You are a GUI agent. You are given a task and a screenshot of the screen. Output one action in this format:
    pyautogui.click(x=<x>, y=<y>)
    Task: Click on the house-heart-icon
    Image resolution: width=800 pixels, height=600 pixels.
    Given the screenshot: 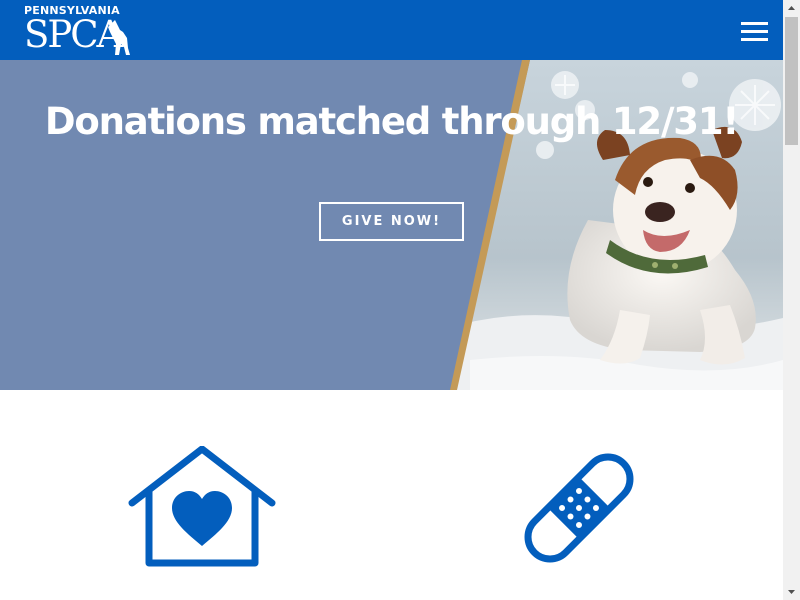 What is the action you would take?
    pyautogui.click(x=202, y=507)
    